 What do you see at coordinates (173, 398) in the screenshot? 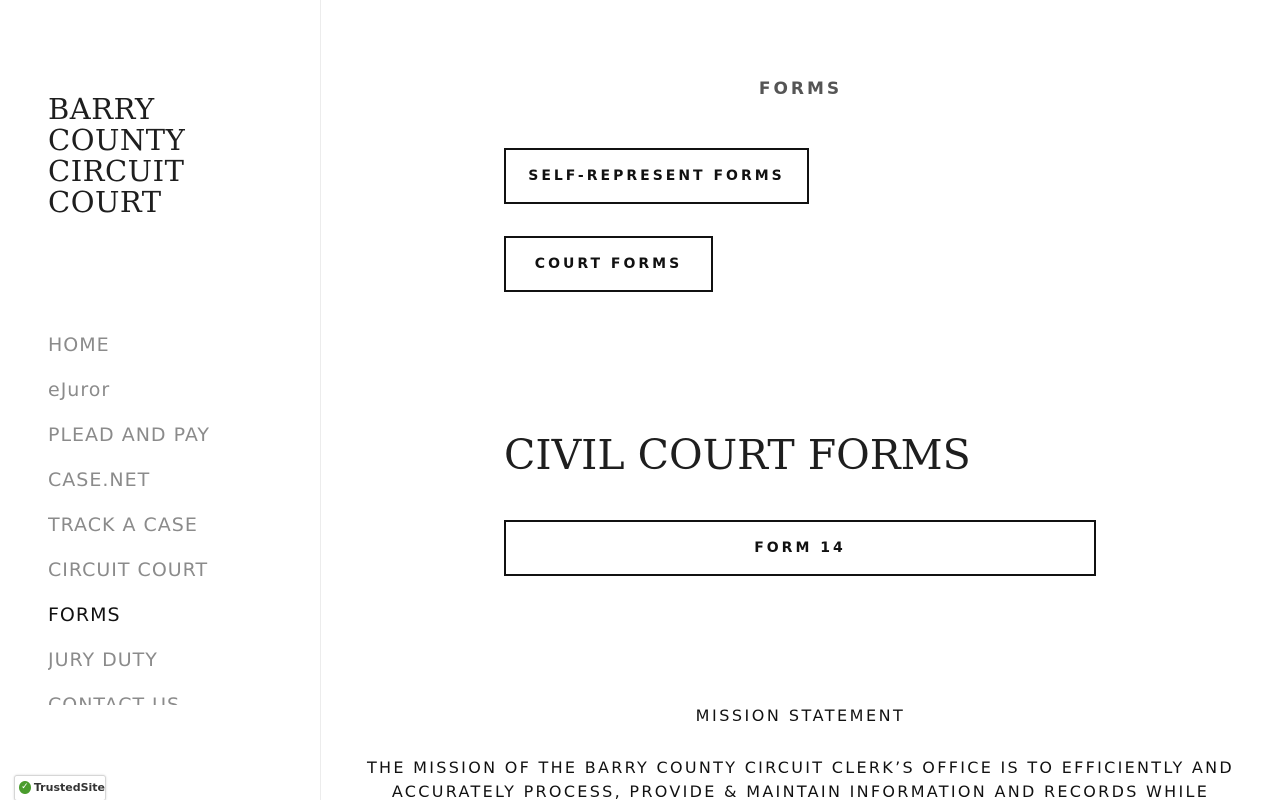
I see `nav-item-ejuror: eJuror` at bounding box center [173, 398].